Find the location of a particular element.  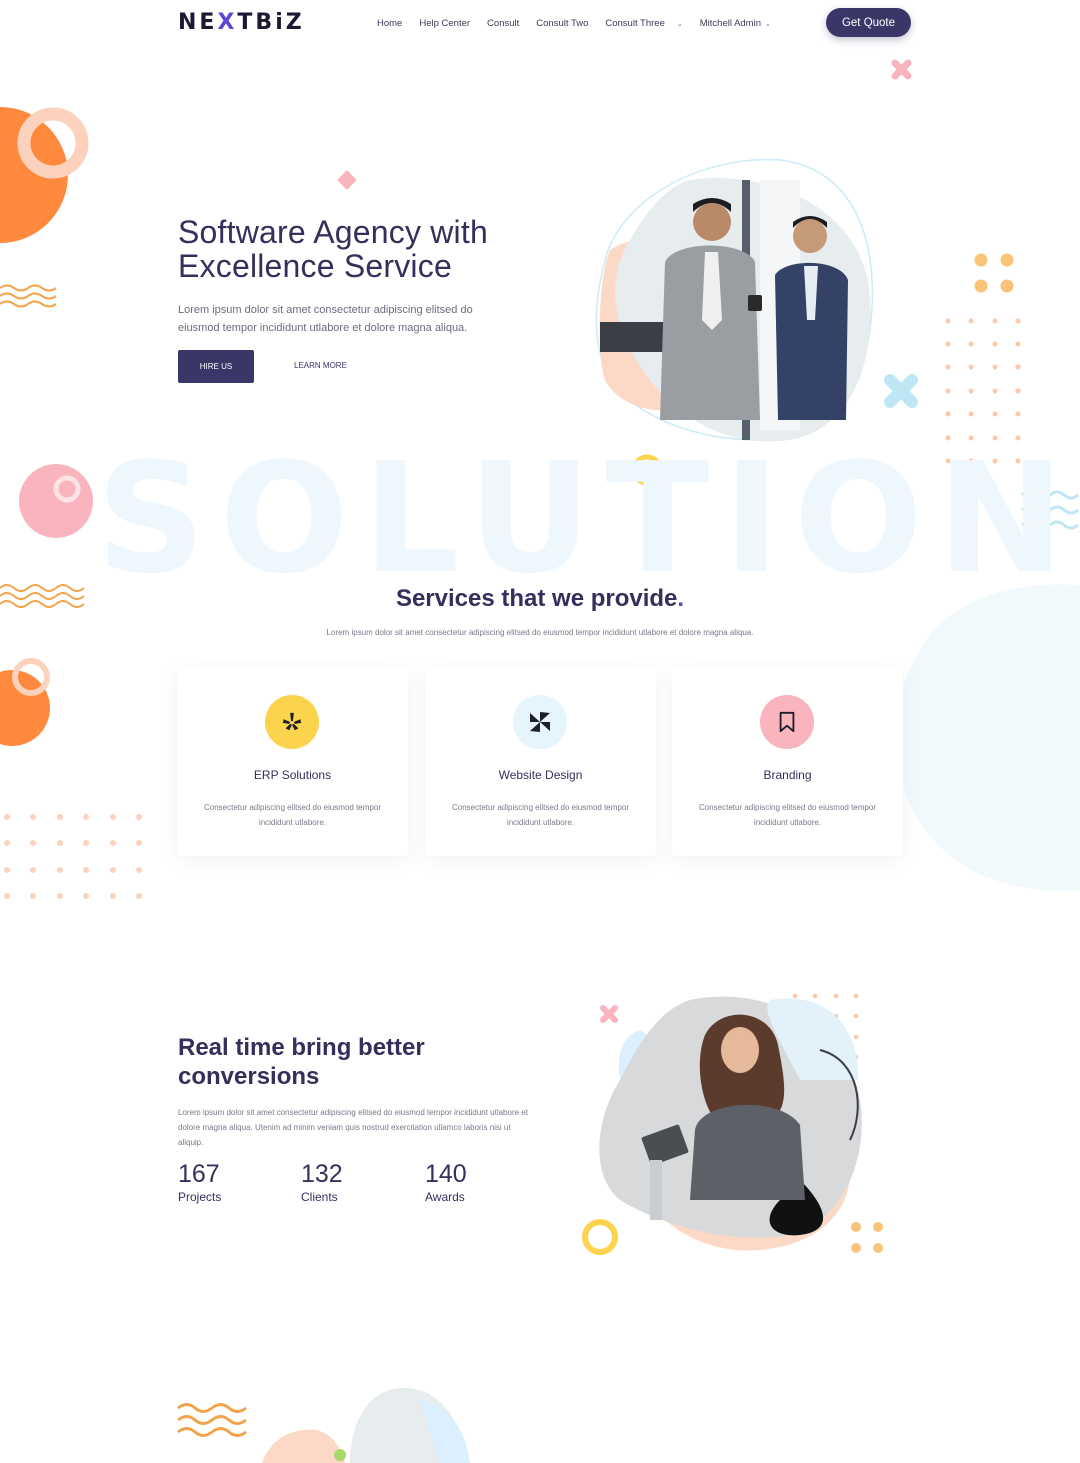

pink-ball is located at coordinates (56, 501).